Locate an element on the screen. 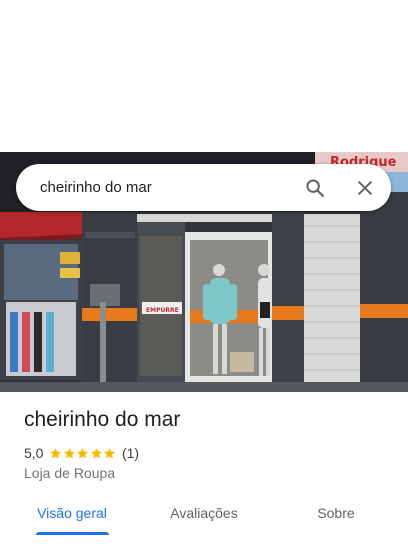 The height and width of the screenshot is (544, 408). place-title: cheirinho do mar is located at coordinates (102, 419).